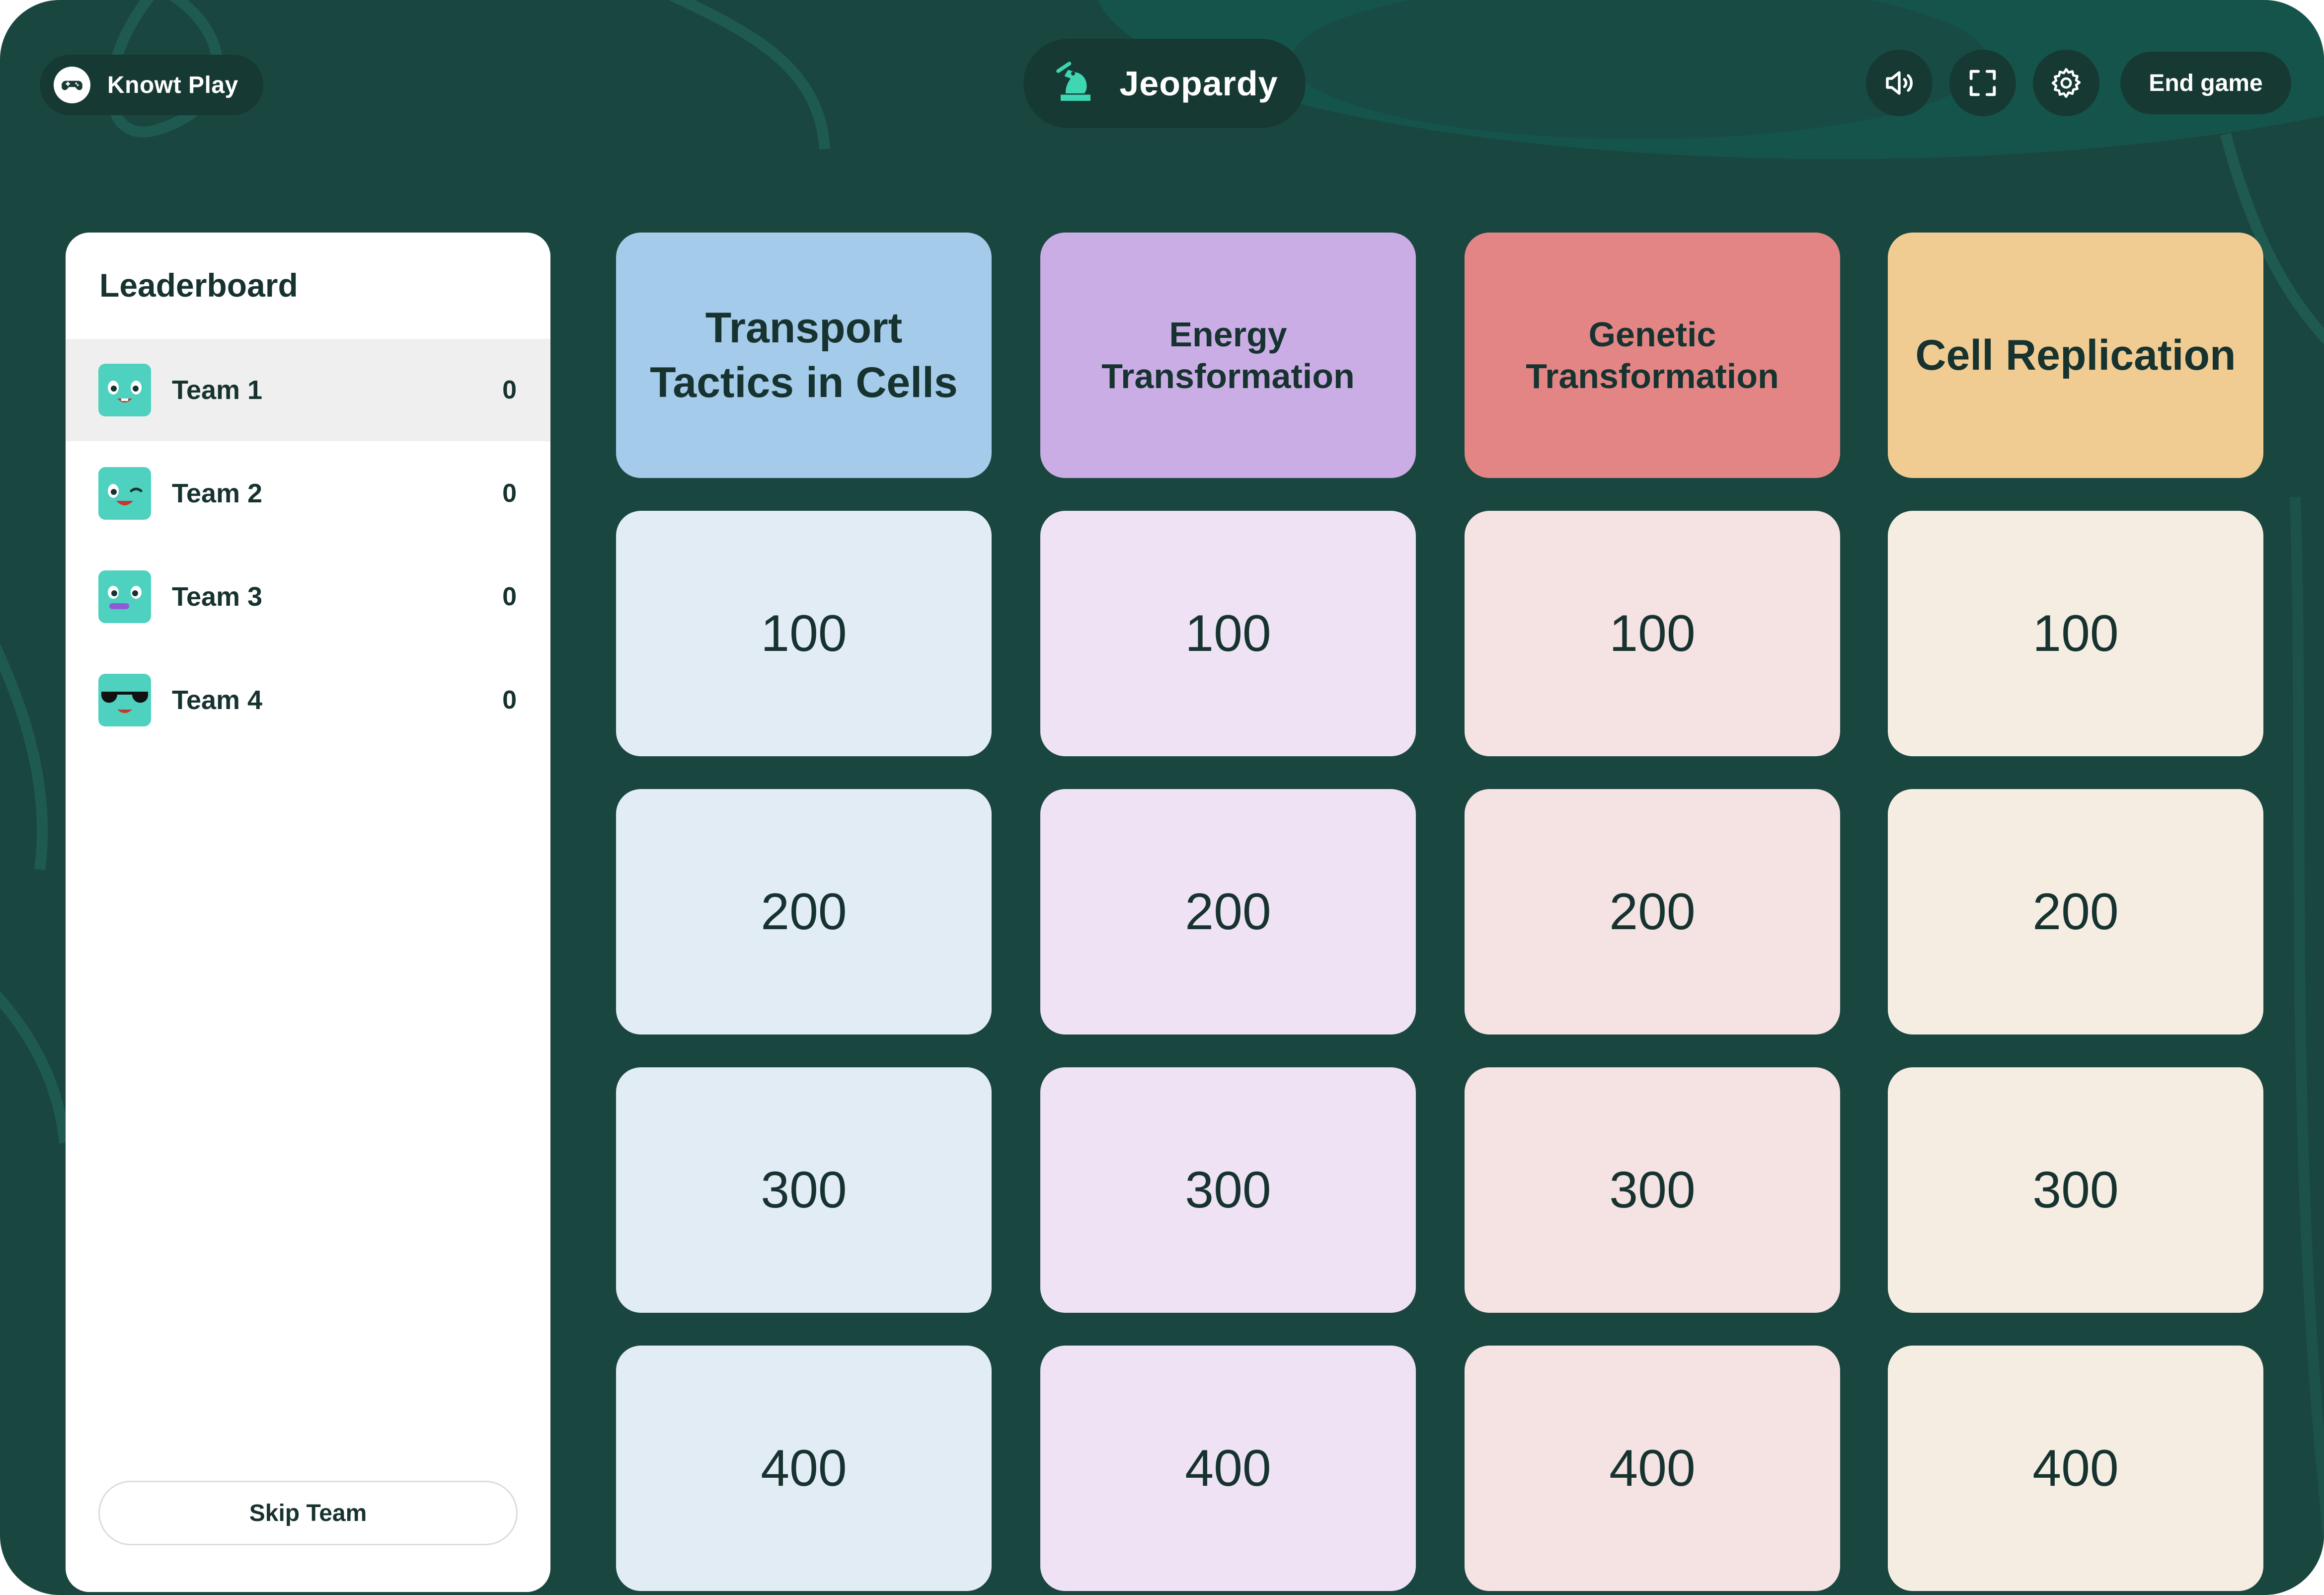  I want to click on skip-team-button: Skip Team, so click(308, 1513).